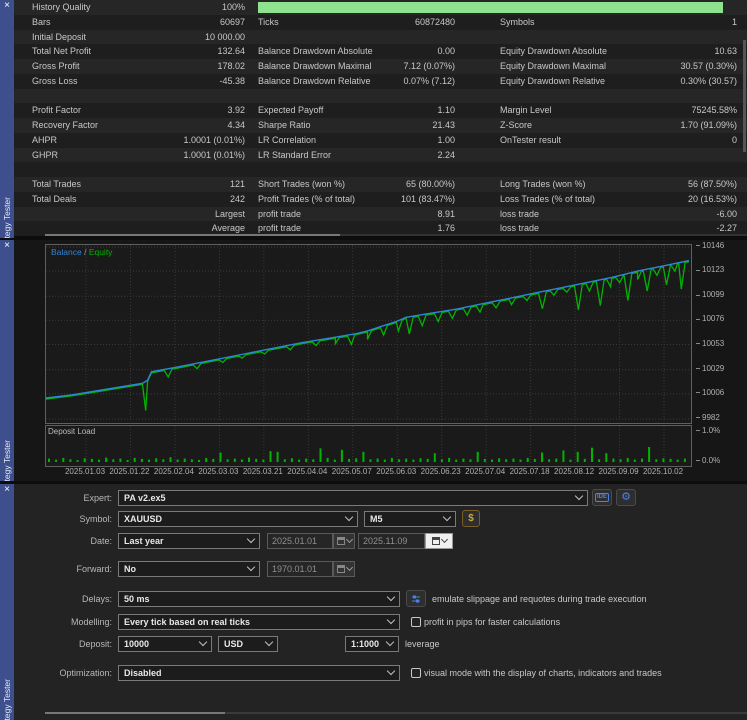 The height and width of the screenshot is (720, 747). Describe the element at coordinates (618, 471) in the screenshot. I see `x-axis-date-label: 2025.09.09` at that location.